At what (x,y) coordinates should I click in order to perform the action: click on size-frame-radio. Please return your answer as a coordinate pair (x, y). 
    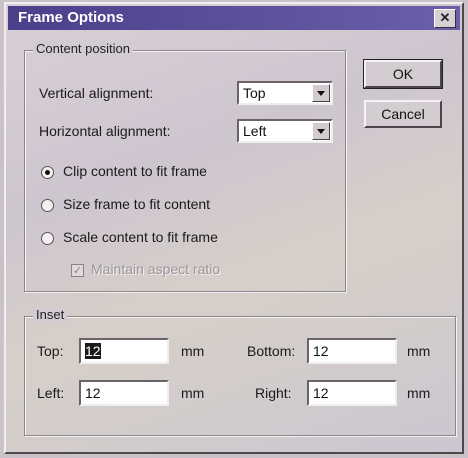
    Looking at the image, I should click on (47, 205).